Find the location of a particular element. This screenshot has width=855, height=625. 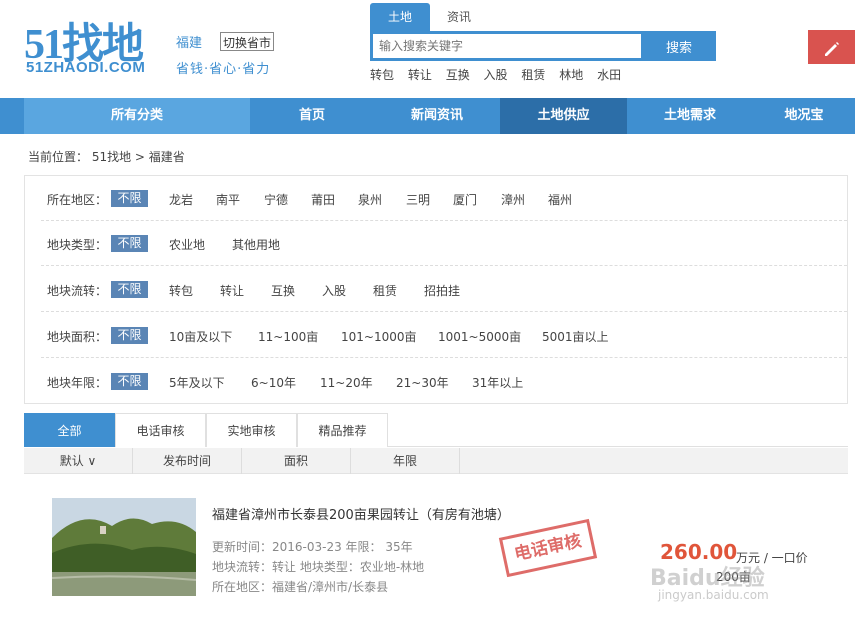

filter-option: 11~100亩 is located at coordinates (288, 336).